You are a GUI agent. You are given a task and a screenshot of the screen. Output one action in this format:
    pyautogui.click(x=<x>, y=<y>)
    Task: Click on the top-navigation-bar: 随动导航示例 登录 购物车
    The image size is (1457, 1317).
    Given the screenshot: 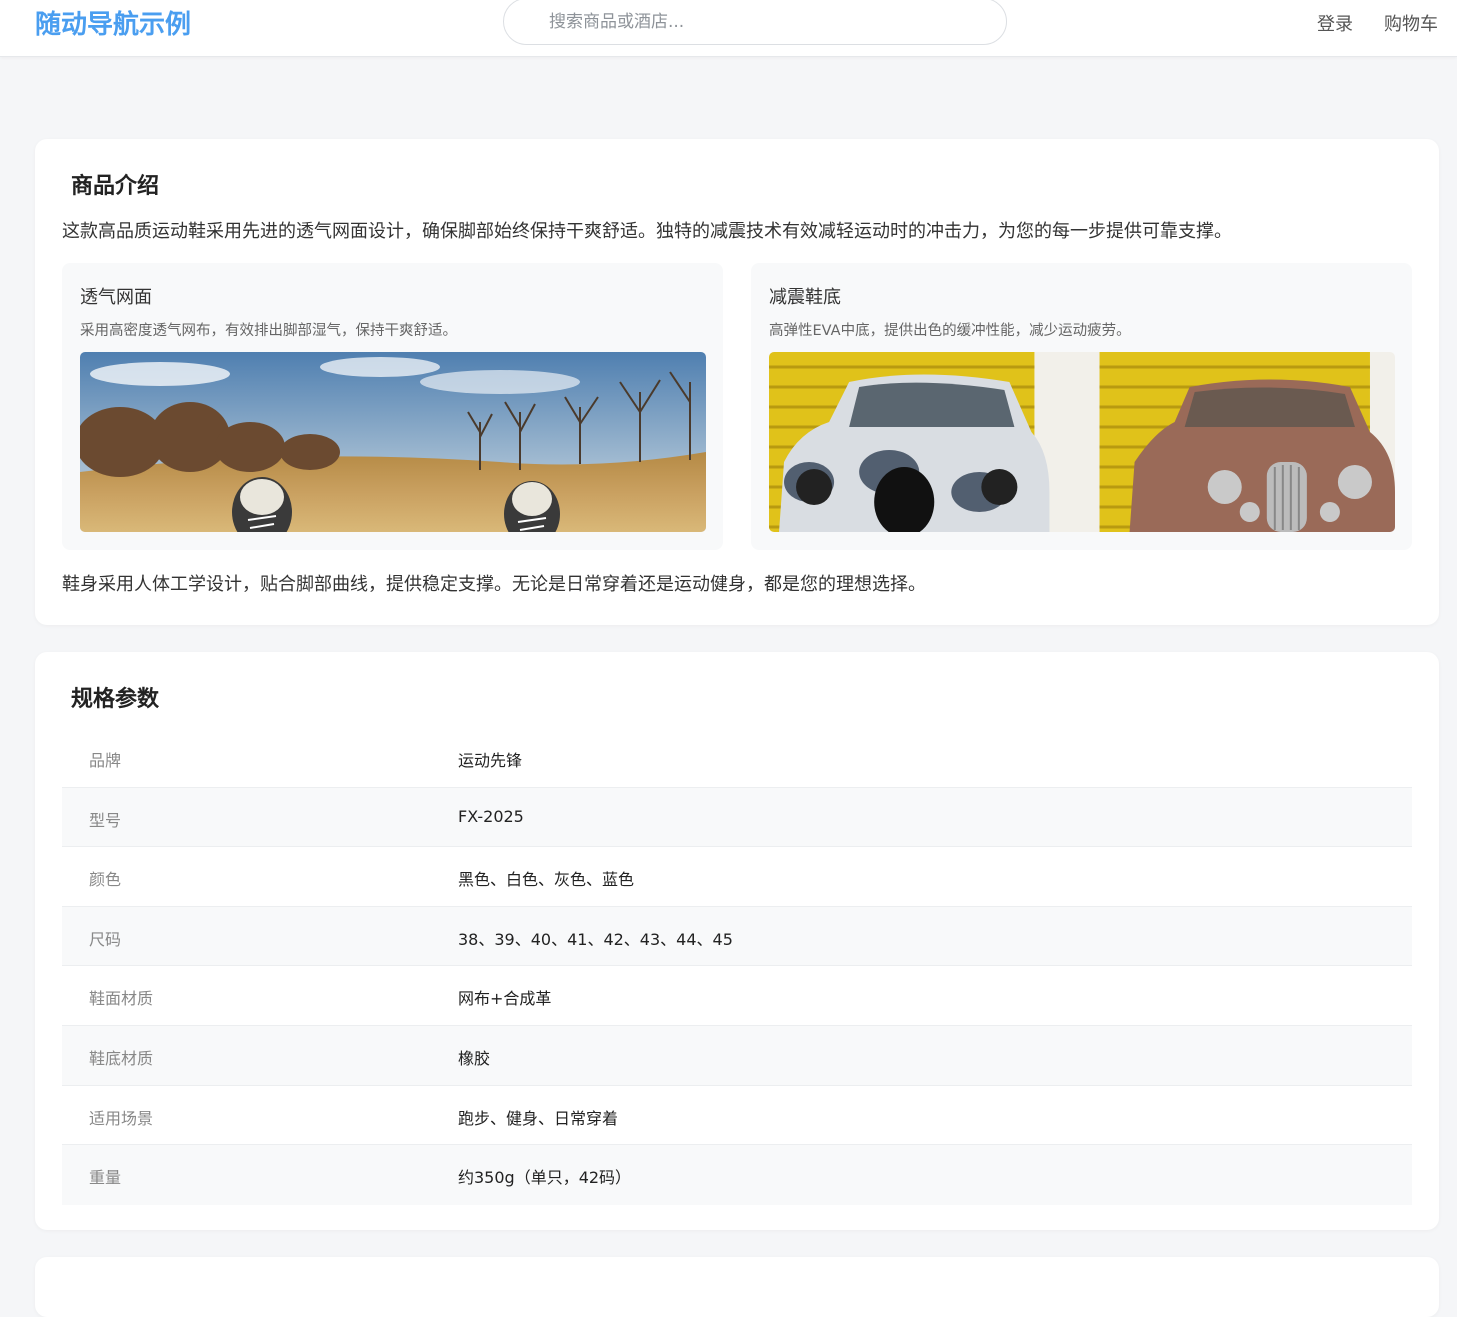 What is the action you would take?
    pyautogui.click(x=728, y=28)
    